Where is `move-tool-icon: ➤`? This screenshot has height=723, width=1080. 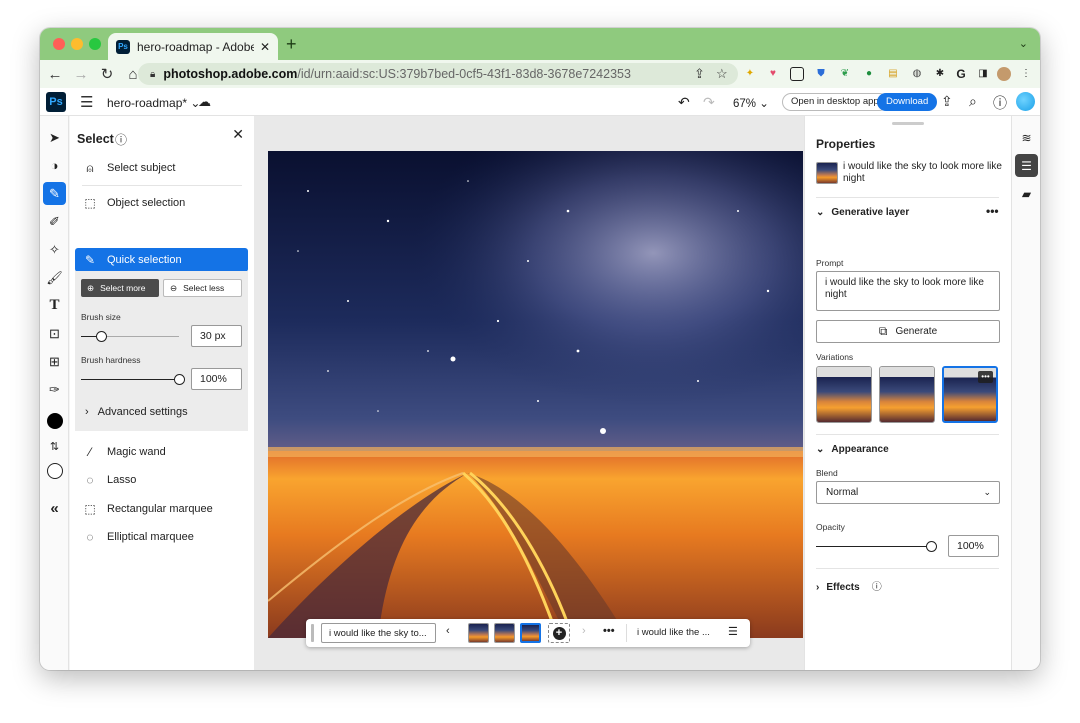
move-tool-icon: ➤ is located at coordinates (54, 137).